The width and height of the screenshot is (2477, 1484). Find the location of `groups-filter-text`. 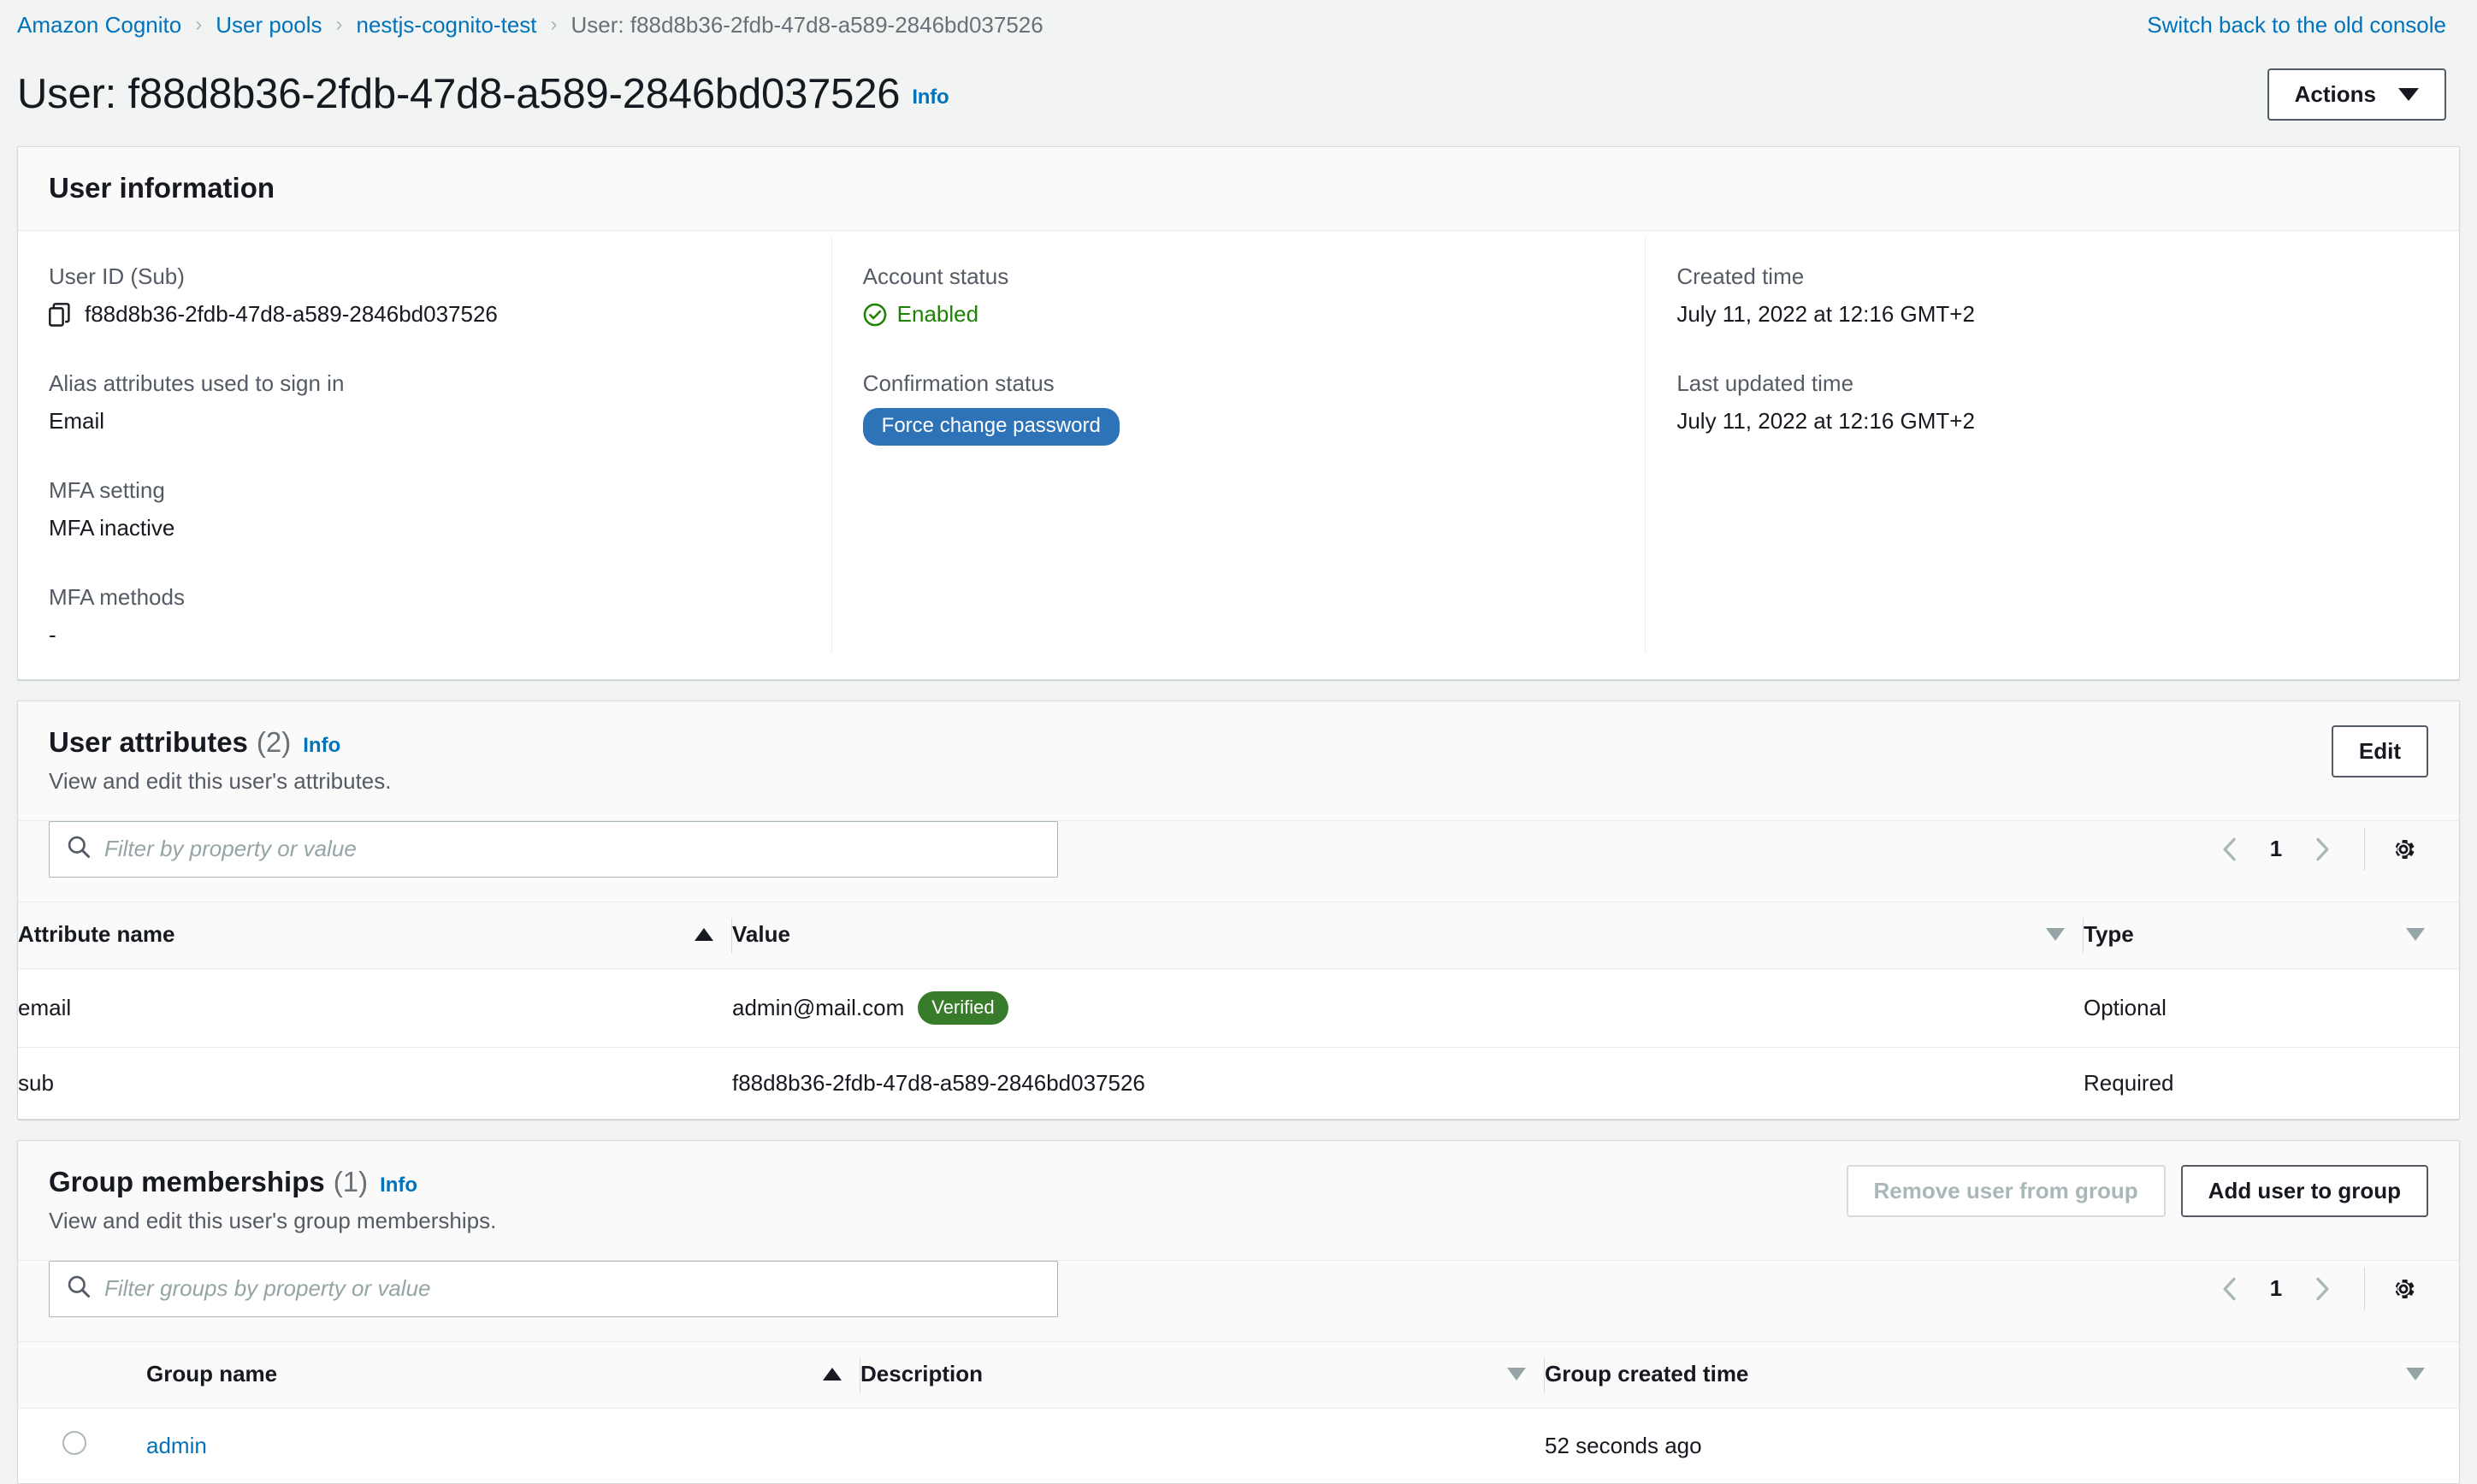

groups-filter-text is located at coordinates (572, 1289).